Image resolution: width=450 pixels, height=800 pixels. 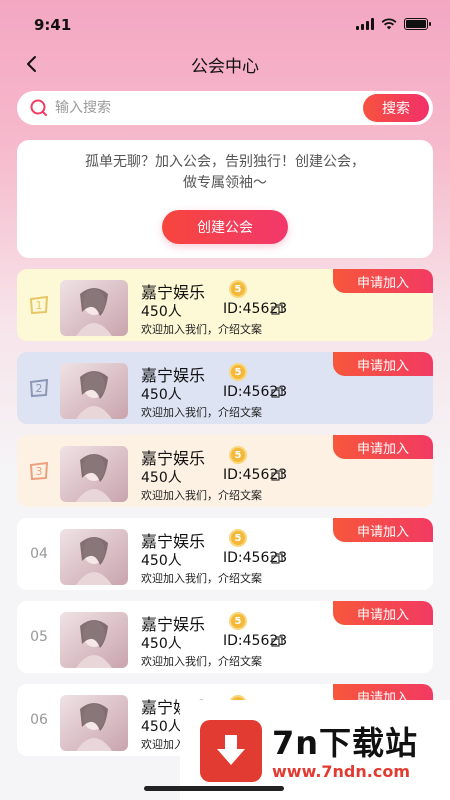 I want to click on guild-list-item: 05 嘉宁娱乐 5 450人 ID:45623 欢迎加入我们，介绍文案 申请加入, so click(x=225, y=637).